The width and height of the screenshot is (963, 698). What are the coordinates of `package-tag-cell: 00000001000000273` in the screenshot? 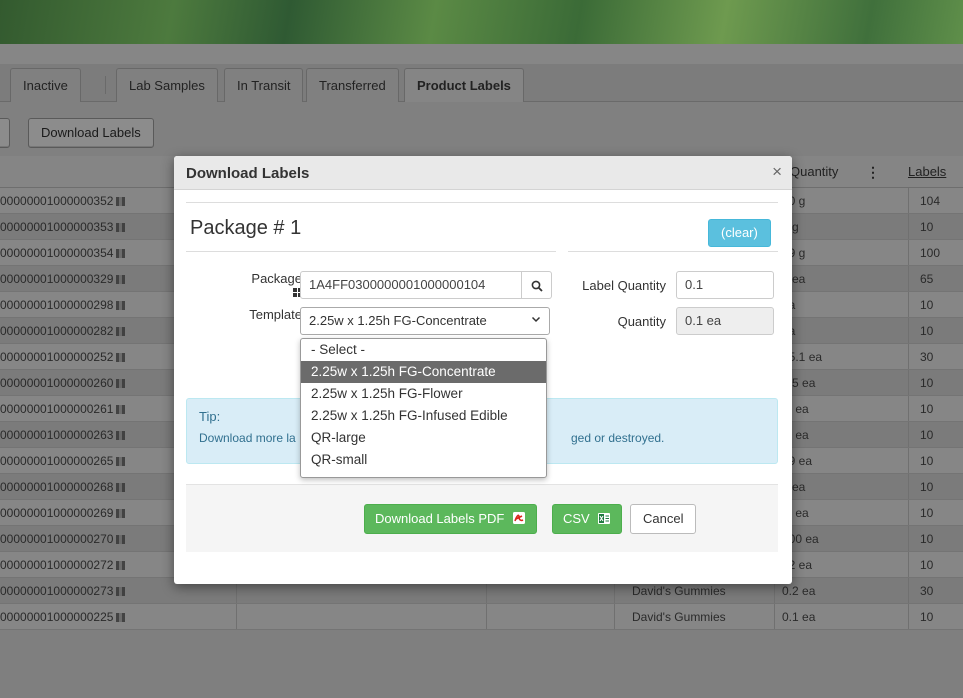 It's located at (70, 591).